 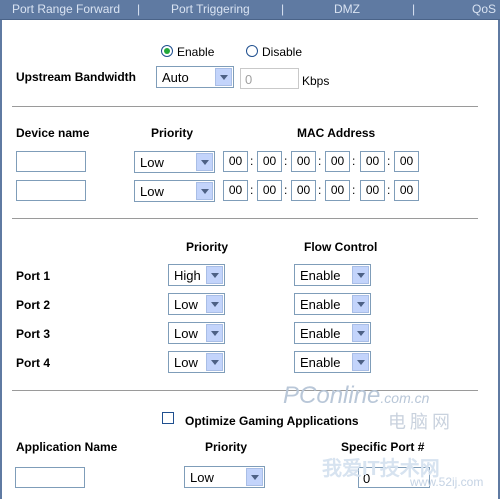 I want to click on specific-port-input: 0, so click(x=394, y=477).